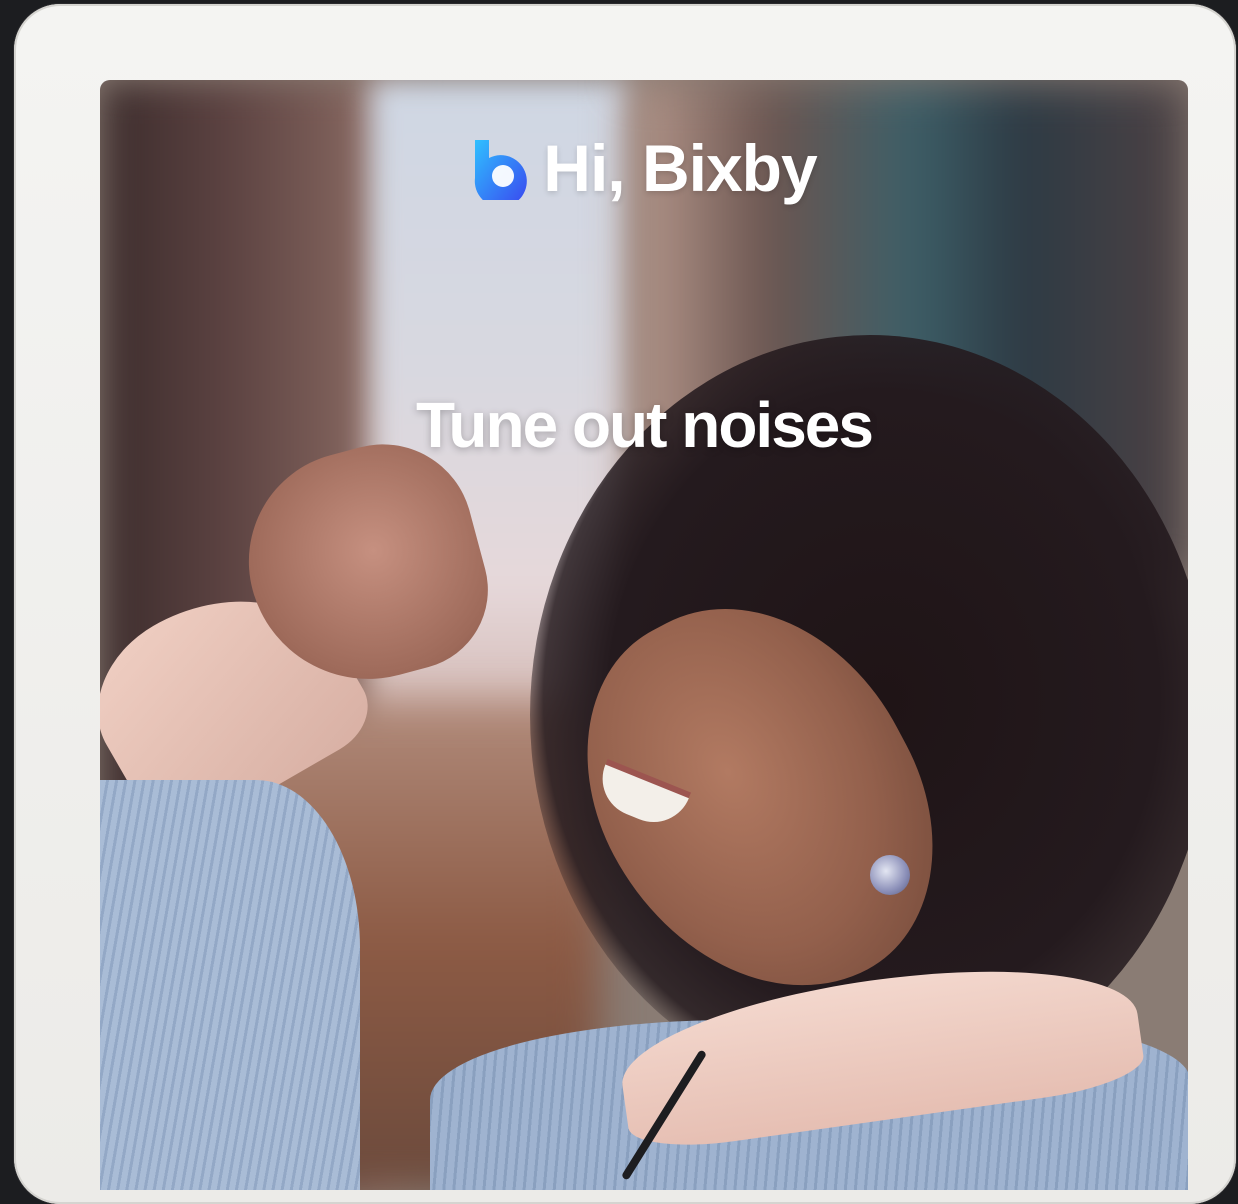 The width and height of the screenshot is (1238, 1204). I want to click on bixby-logo-icon, so click(501, 170).